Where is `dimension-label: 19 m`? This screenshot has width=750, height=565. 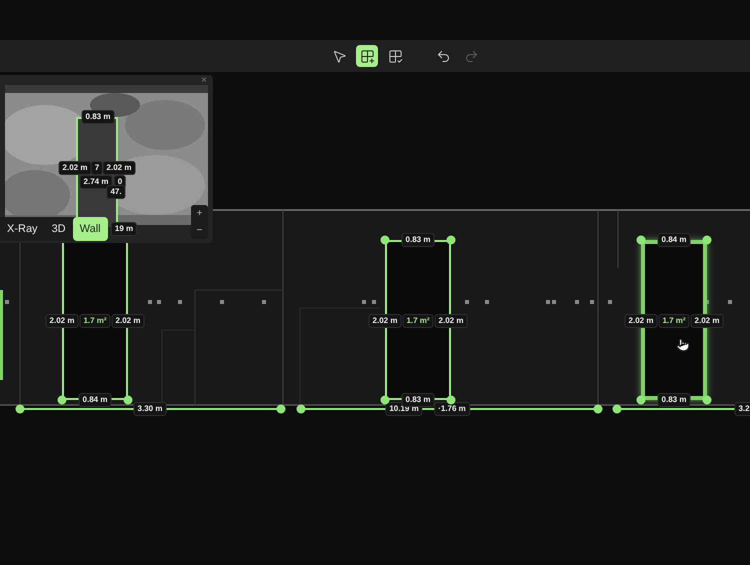
dimension-label: 19 m is located at coordinates (124, 229).